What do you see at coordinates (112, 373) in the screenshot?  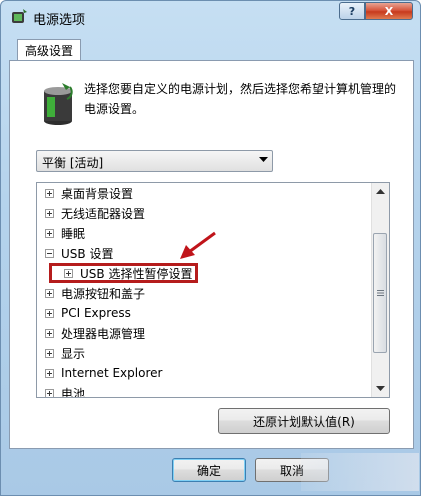 I see `tree-item-label: Internet Explorer` at bounding box center [112, 373].